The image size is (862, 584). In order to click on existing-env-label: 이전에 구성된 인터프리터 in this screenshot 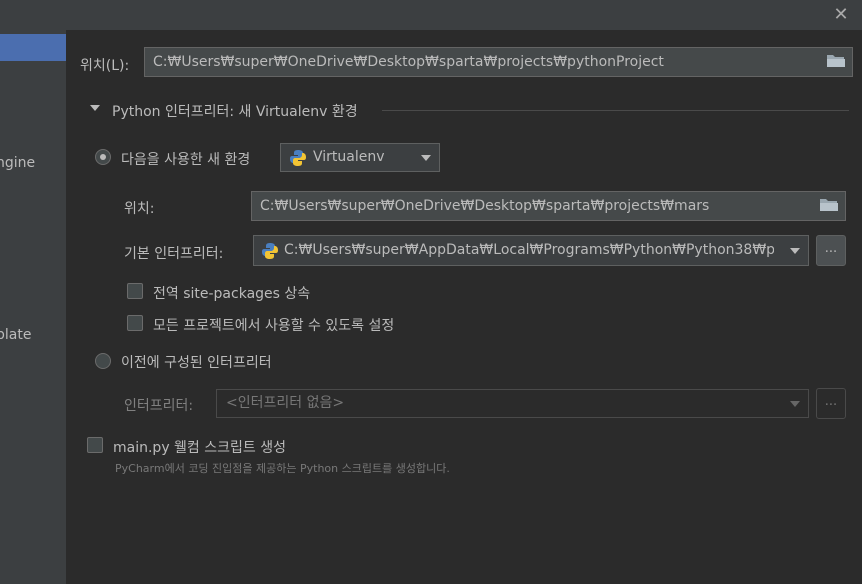, I will do `click(196, 362)`.